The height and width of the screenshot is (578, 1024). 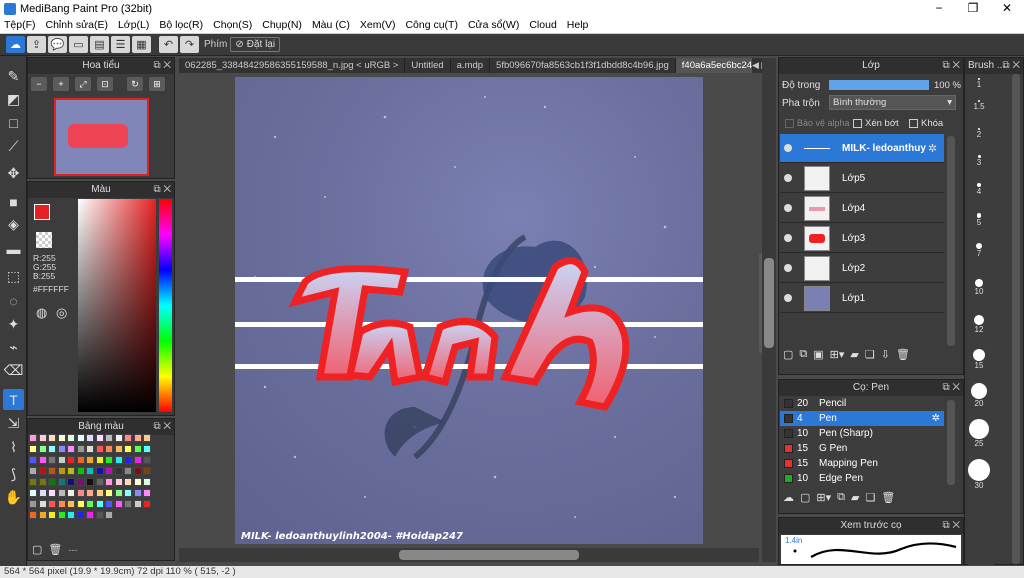 What do you see at coordinates (157, 84) in the screenshot?
I see `flip-icon: ⊞` at bounding box center [157, 84].